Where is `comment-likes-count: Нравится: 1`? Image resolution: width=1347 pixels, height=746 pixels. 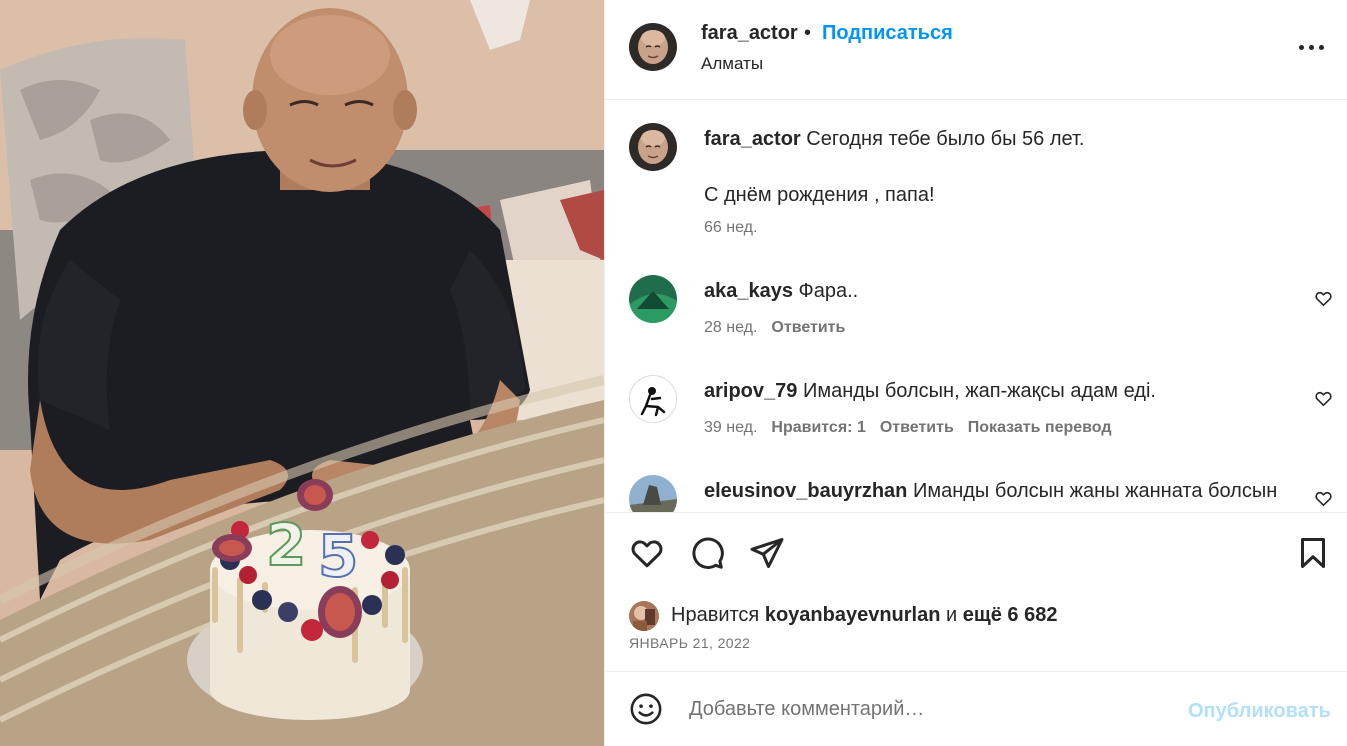
comment-likes-count: Нравится: 1 is located at coordinates (818, 427).